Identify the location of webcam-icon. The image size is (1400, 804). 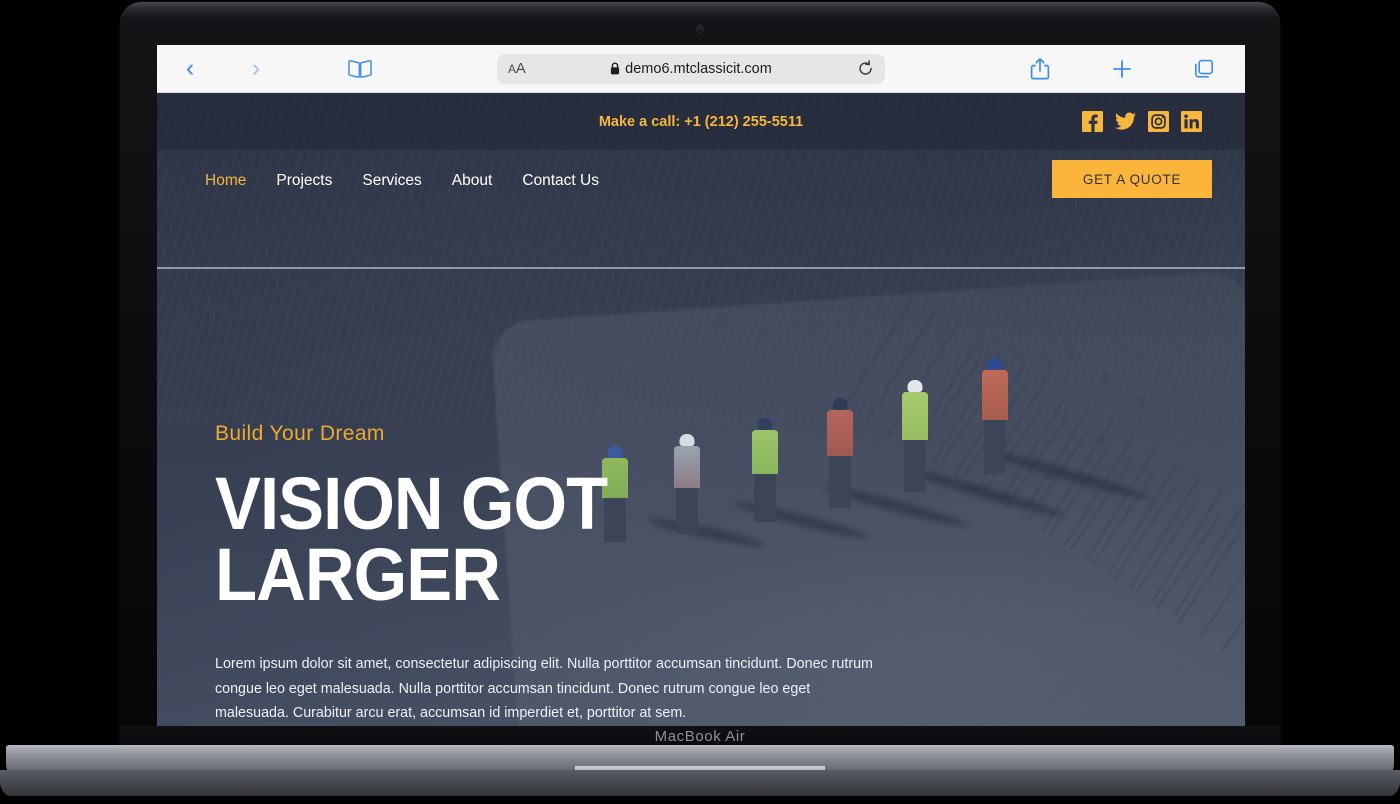
(700, 28).